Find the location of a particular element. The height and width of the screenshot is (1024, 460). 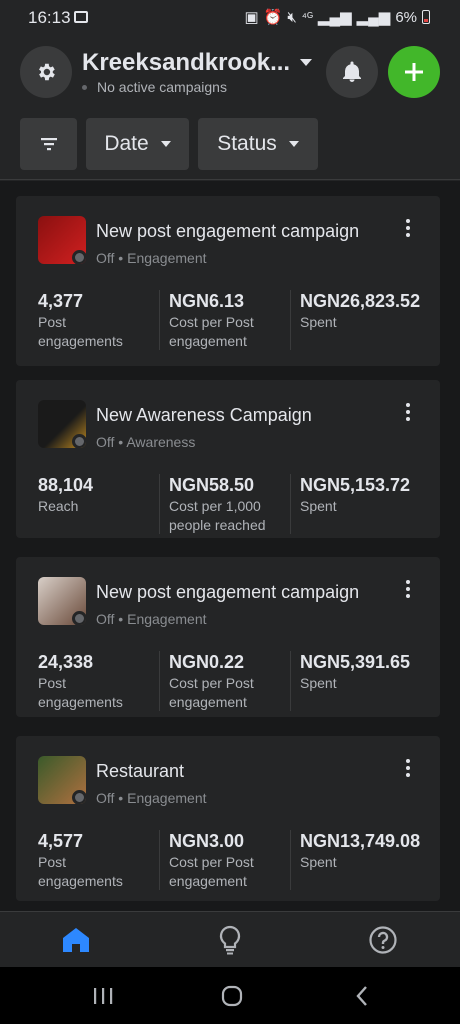

metric-spent: NGN13,749.08 Spent is located at coordinates (364, 851).